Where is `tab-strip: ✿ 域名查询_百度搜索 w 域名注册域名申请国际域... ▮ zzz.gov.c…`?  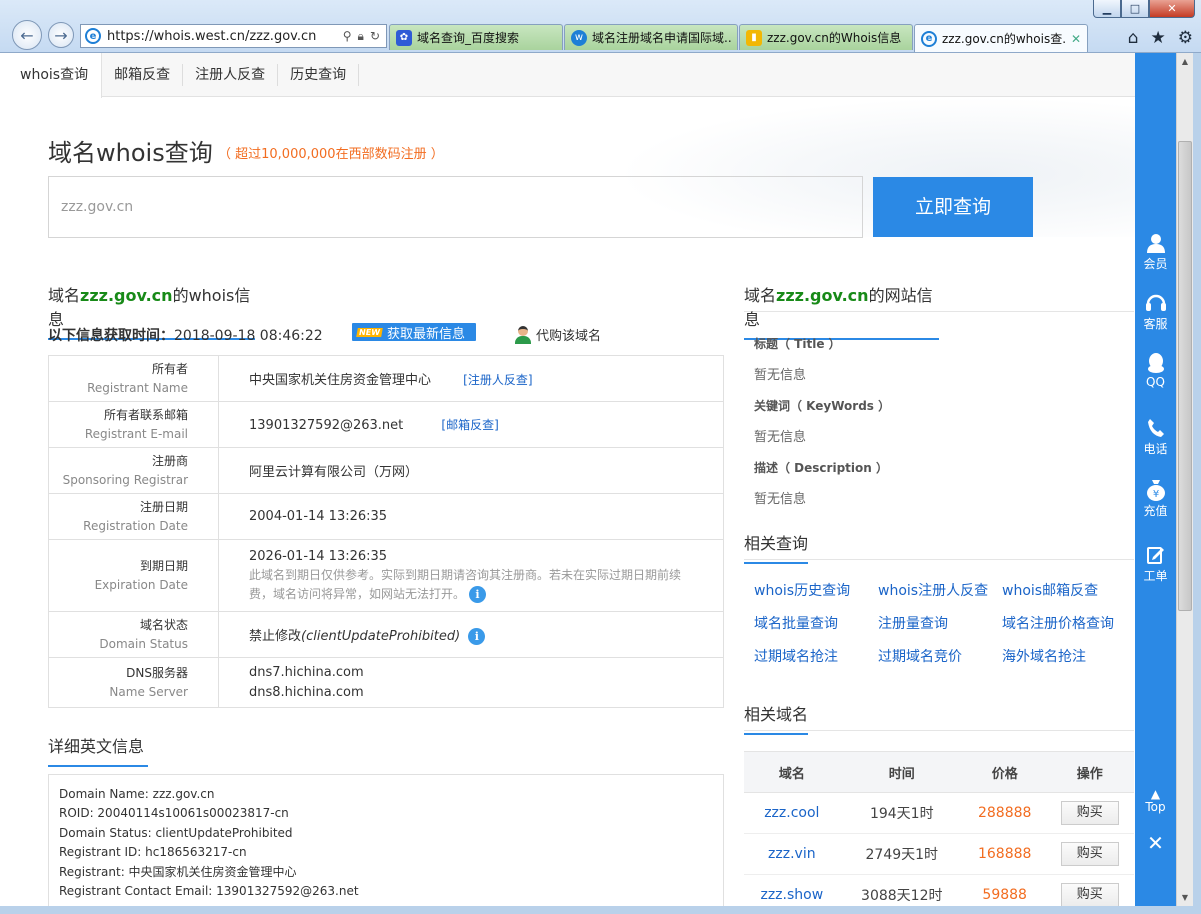 tab-strip: ✿ 域名查询_百度搜索 w 域名注册域名申请国际域... ▮ zzz.gov.c… is located at coordinates (739, 38).